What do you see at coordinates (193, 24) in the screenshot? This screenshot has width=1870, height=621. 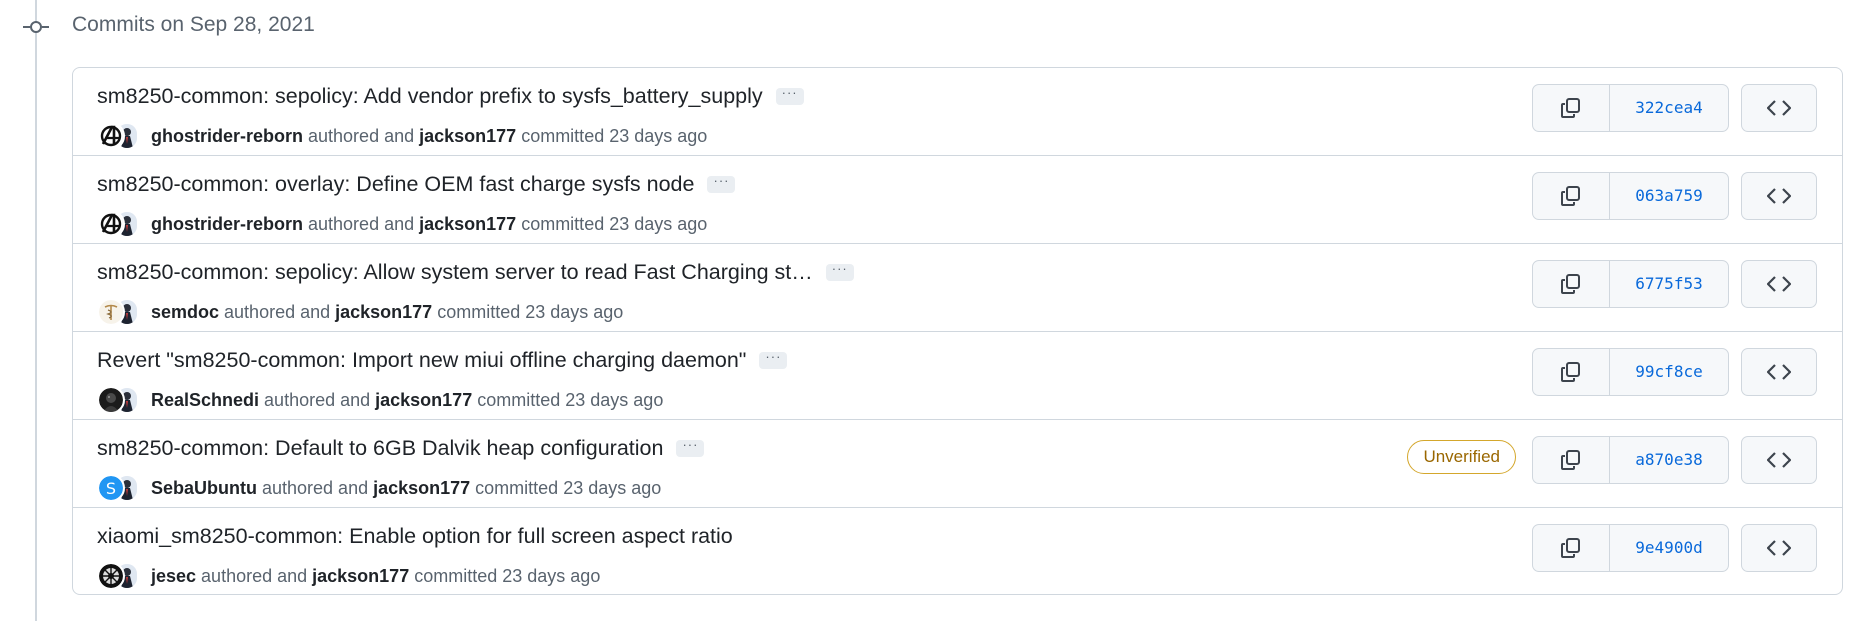 I see `commits-group-title: Commits on Sep 28, 2021` at bounding box center [193, 24].